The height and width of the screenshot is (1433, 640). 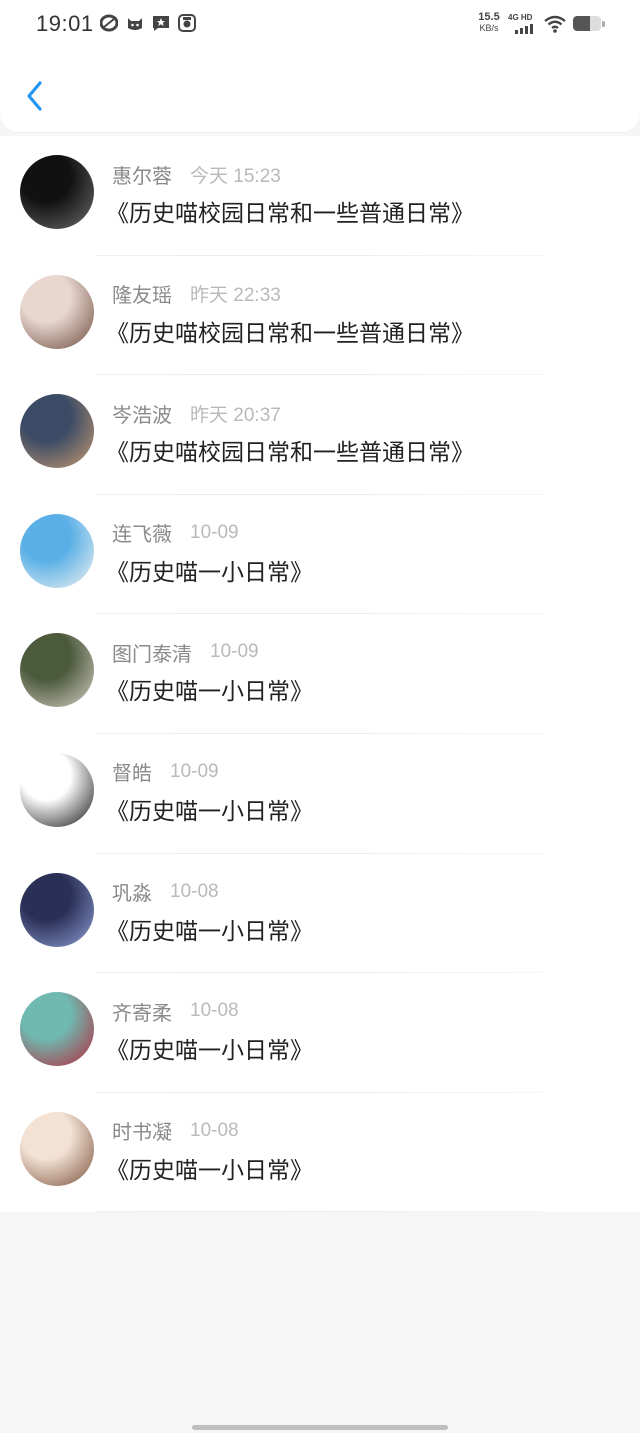 I want to click on comment-meta: 连飞薇 10-09, so click(x=175, y=533).